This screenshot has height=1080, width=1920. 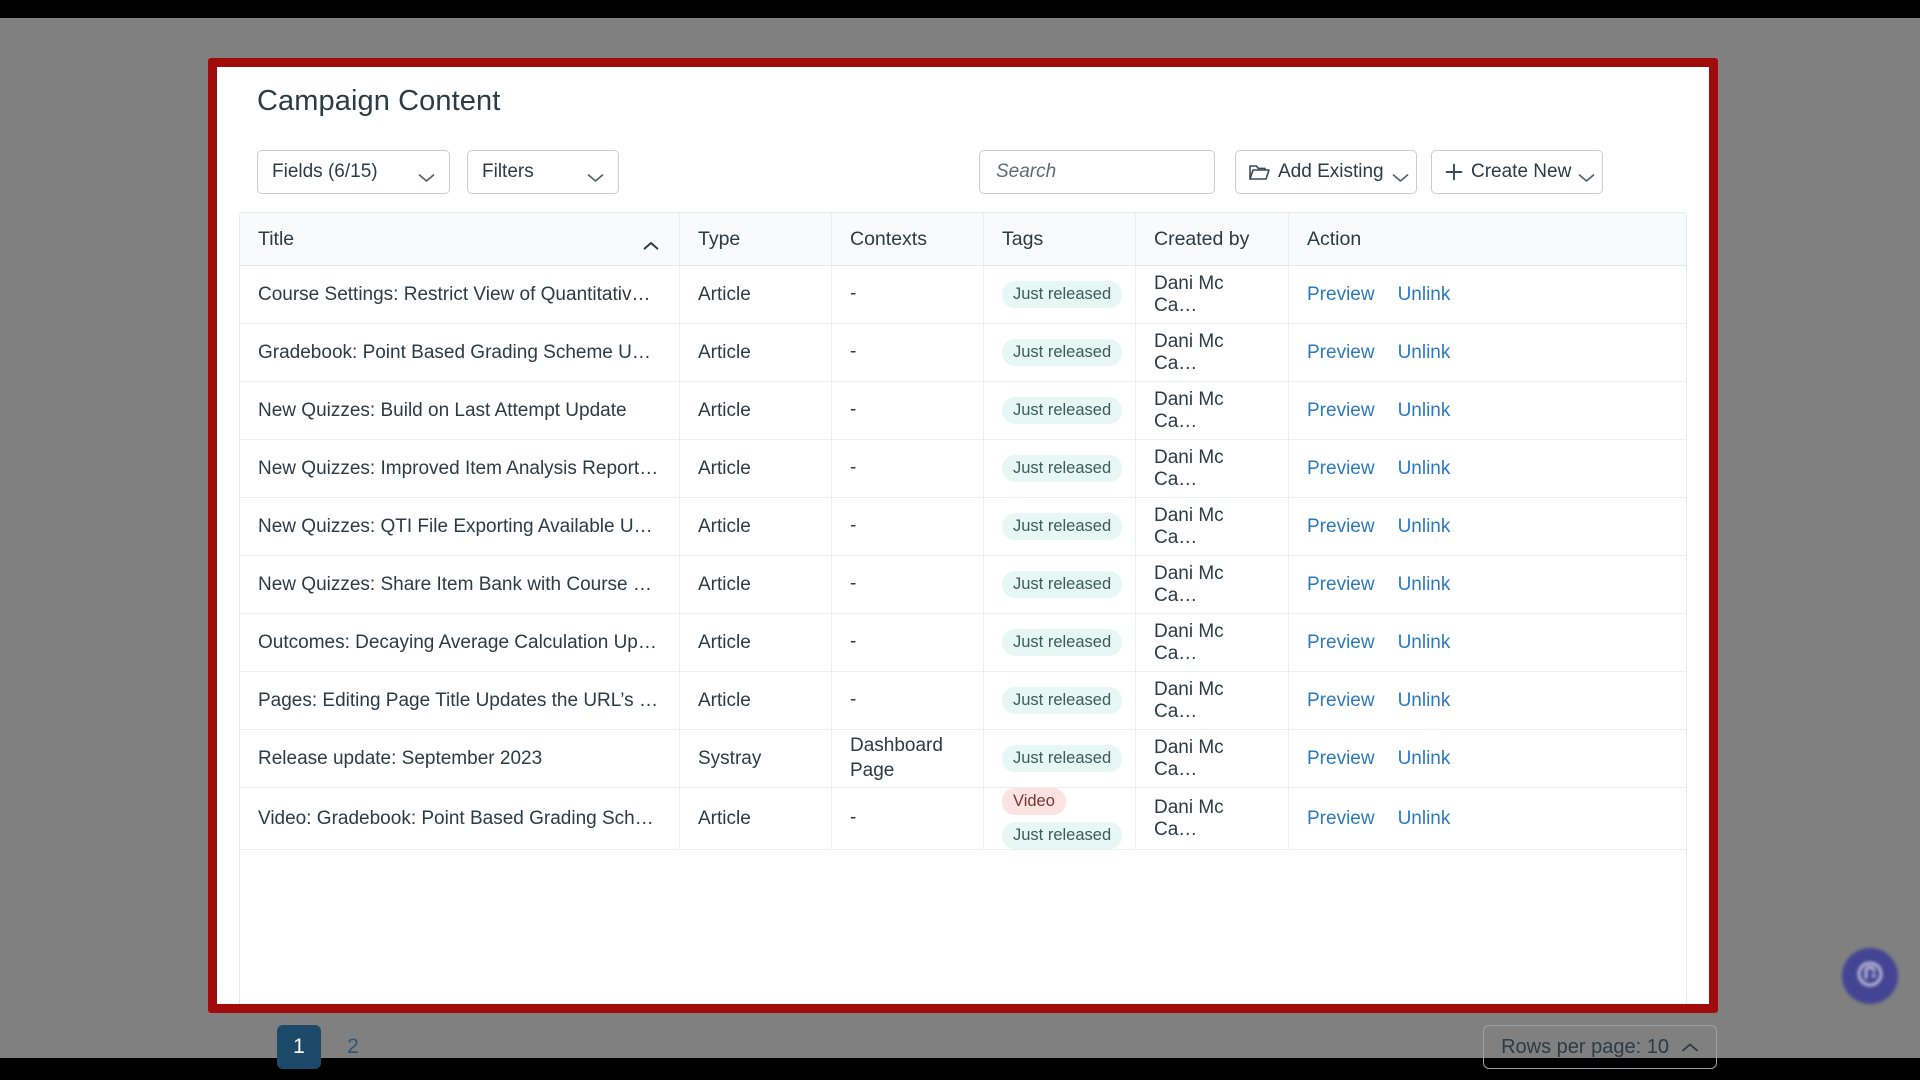 I want to click on page-title: Campaign Content, so click(x=379, y=101).